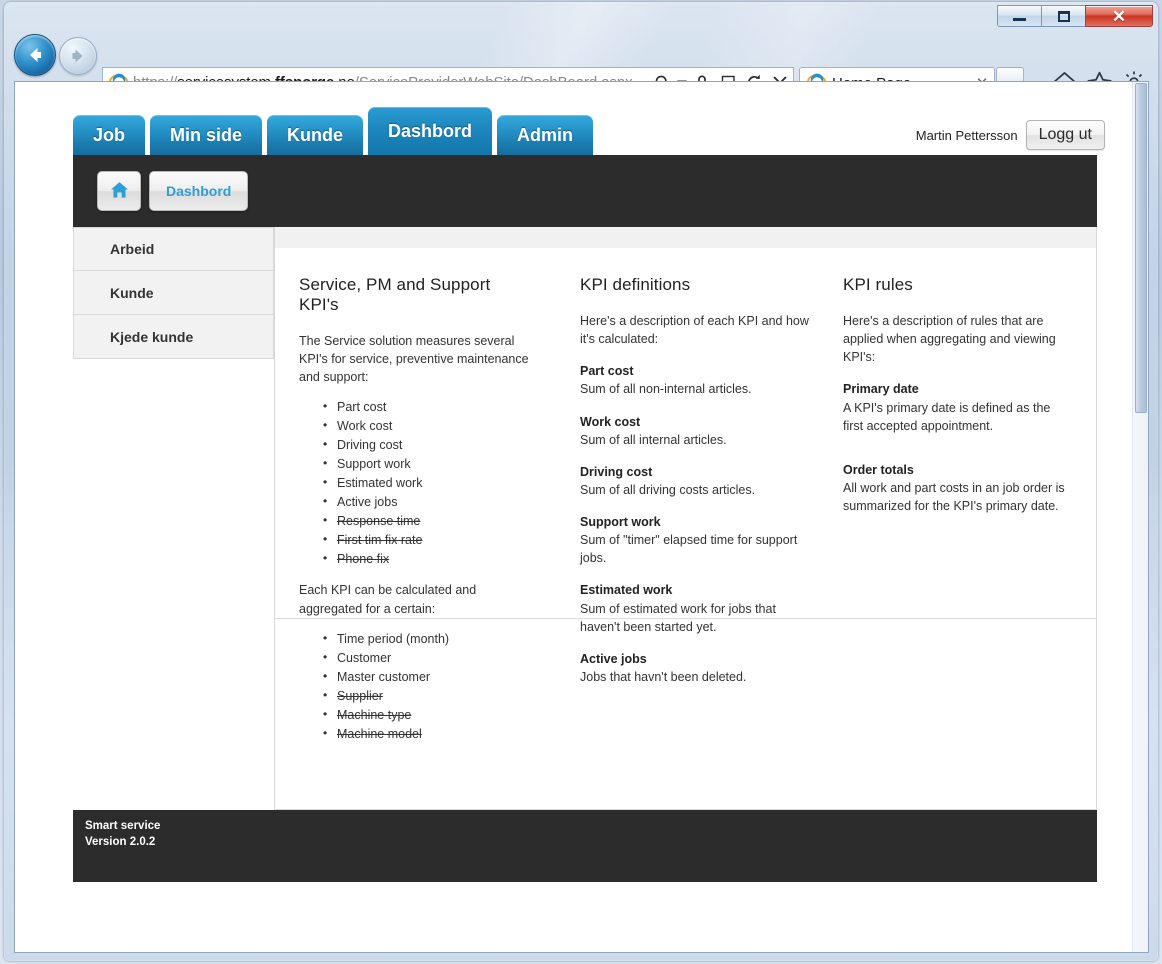 The height and width of the screenshot is (964, 1162). I want to click on nav-tab-label: Min side, so click(206, 134).